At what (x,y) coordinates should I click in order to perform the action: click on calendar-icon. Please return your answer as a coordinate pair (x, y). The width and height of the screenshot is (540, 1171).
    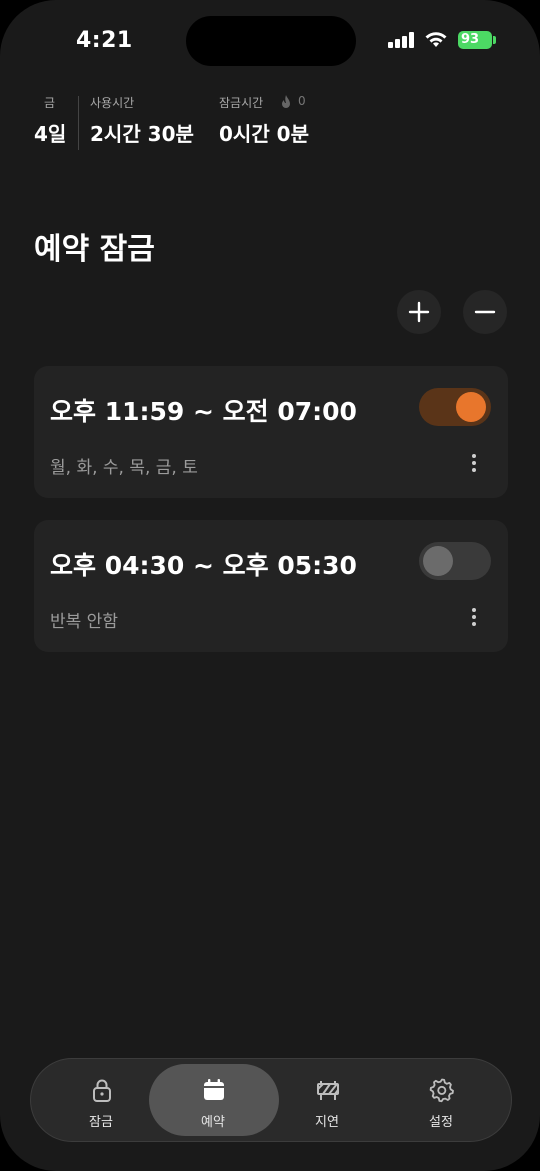
    Looking at the image, I should click on (214, 1089).